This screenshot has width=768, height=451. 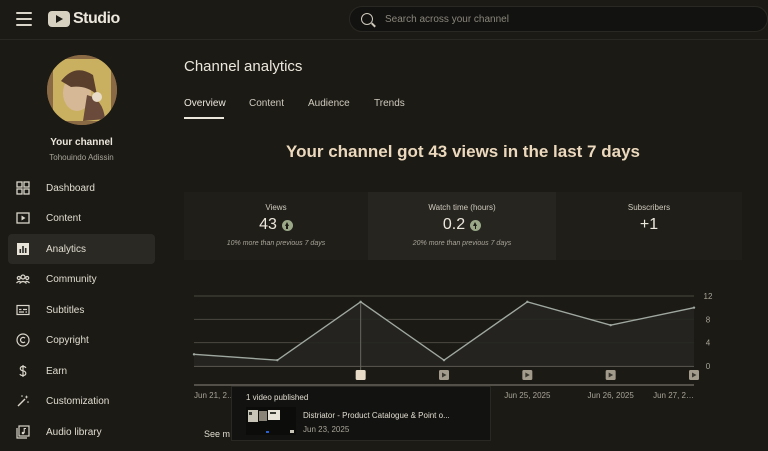 I want to click on sidebar-item-customization: Customization, so click(x=81, y=401).